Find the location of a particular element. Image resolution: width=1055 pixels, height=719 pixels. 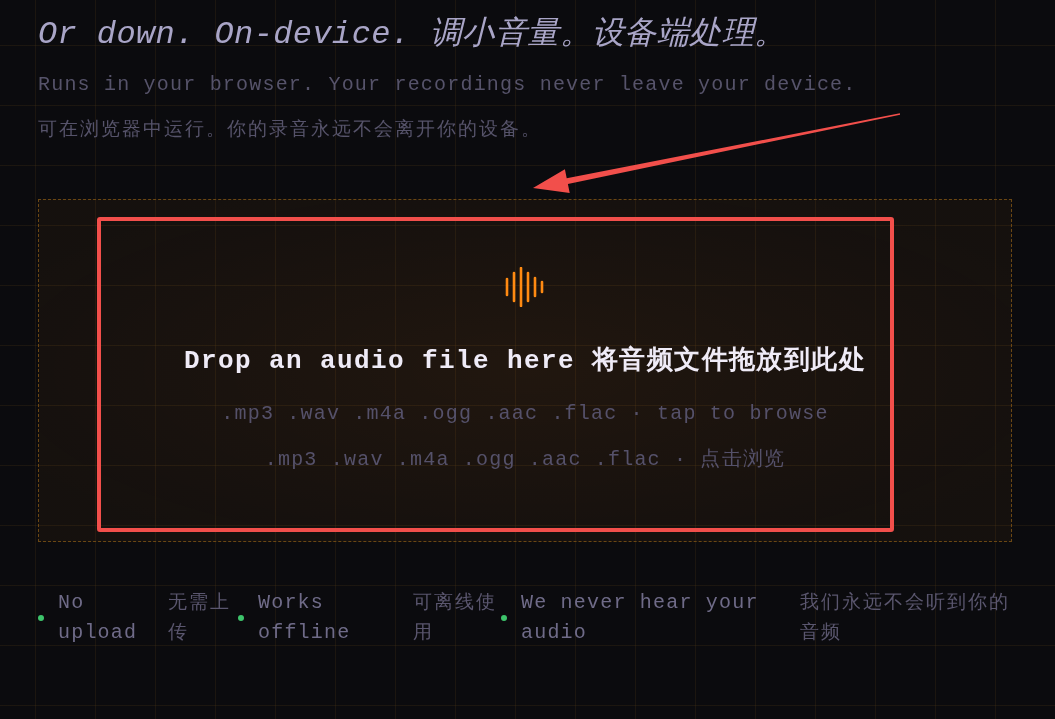

page-title: Or down. On-device. 调小音量。设备端处理。 is located at coordinates (413, 35).